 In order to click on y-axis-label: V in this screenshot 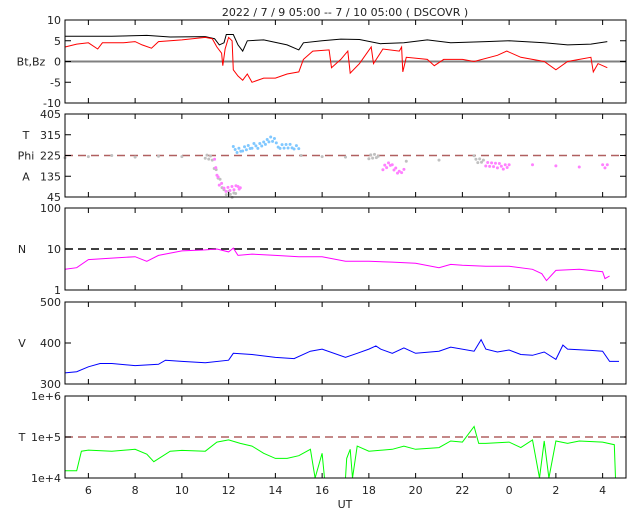, I will do `click(22, 343)`.